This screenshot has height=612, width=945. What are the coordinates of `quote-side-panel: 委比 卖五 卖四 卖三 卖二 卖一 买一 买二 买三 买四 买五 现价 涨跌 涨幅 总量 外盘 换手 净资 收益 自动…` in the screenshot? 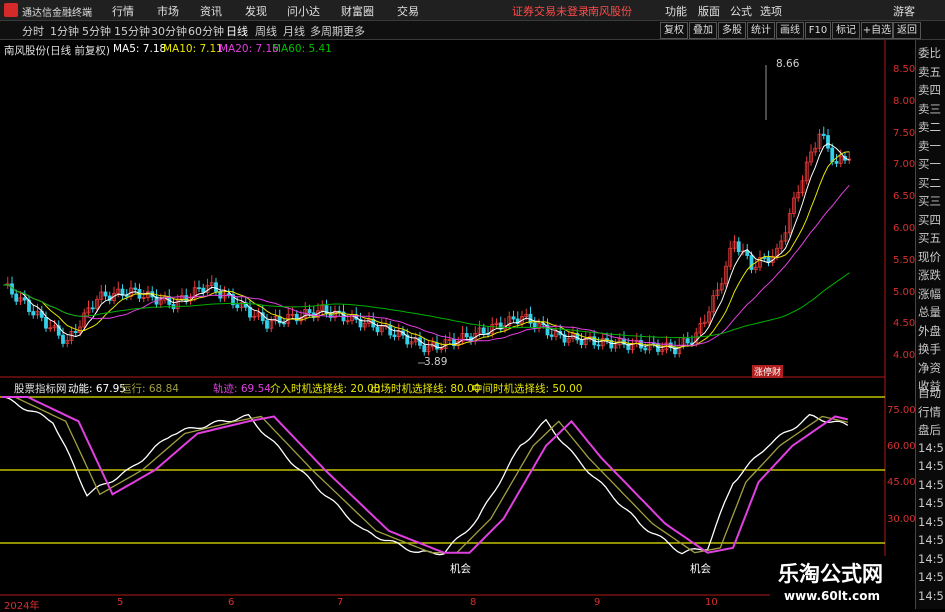 It's located at (930, 324).